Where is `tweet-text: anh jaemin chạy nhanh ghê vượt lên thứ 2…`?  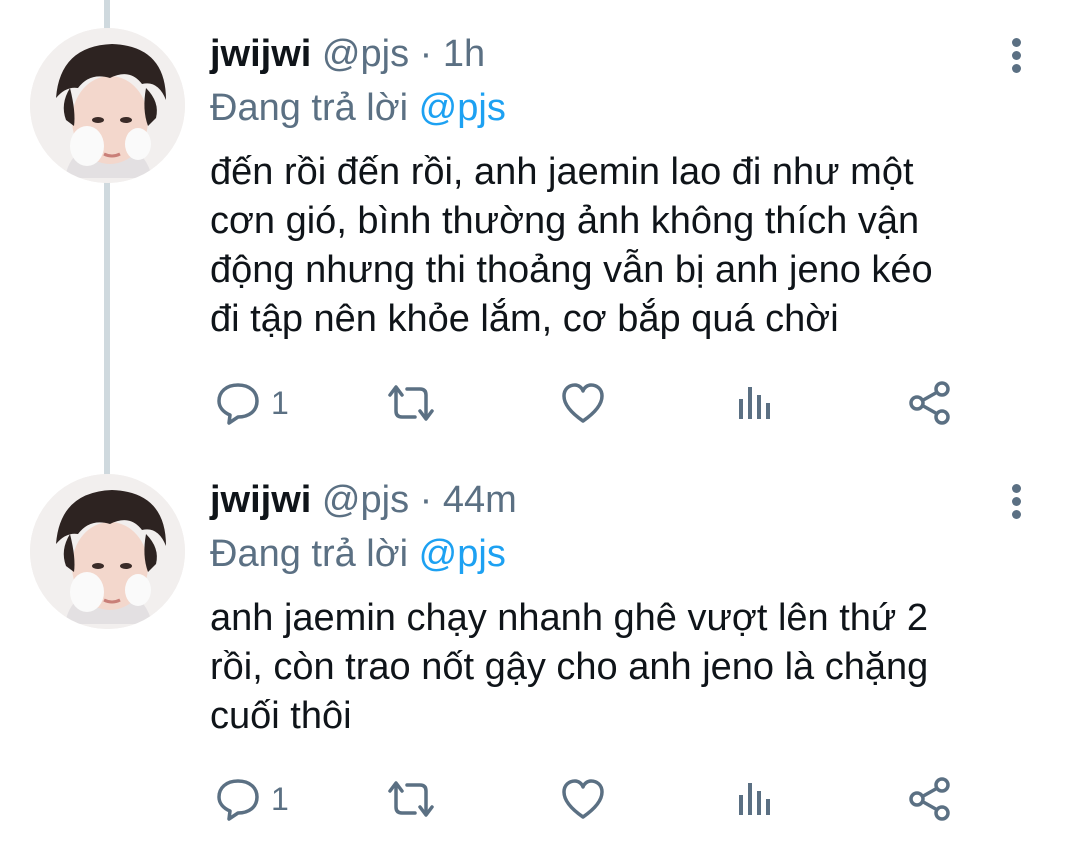
tweet-text: anh jaemin chạy nhanh ghê vượt lên thứ 2… is located at coordinates (569, 667).